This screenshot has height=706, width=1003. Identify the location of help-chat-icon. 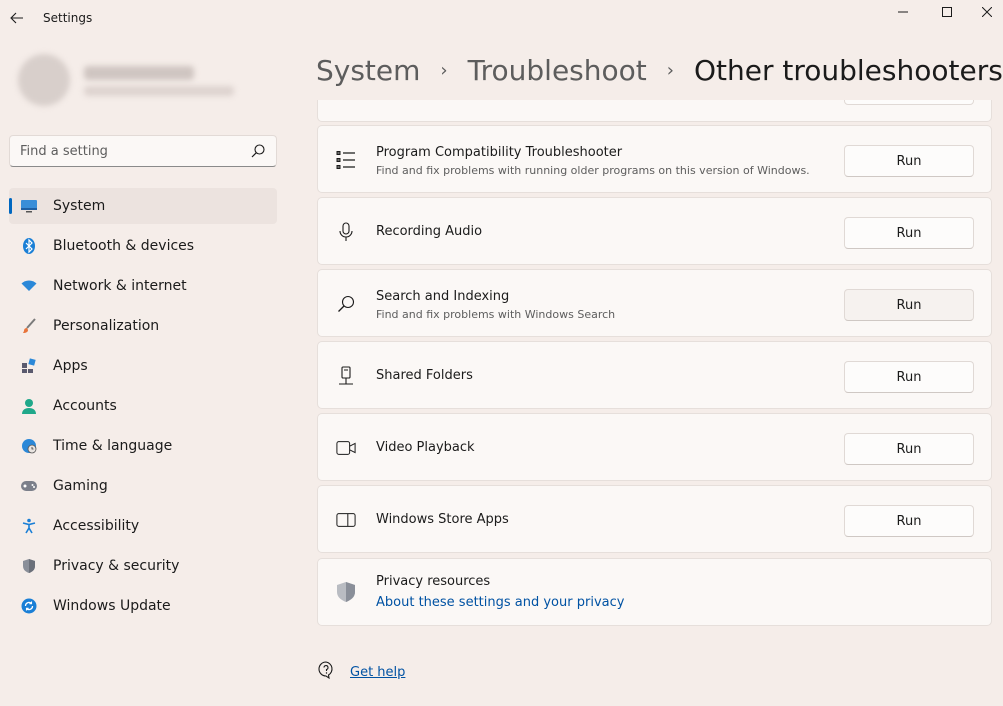
(326, 672).